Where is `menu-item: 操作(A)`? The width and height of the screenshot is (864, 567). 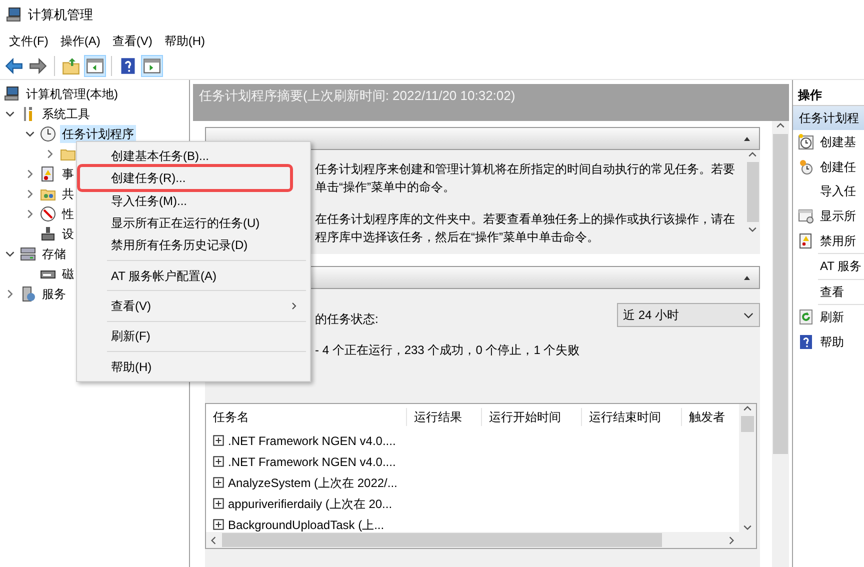 menu-item: 操作(A) is located at coordinates (80, 41).